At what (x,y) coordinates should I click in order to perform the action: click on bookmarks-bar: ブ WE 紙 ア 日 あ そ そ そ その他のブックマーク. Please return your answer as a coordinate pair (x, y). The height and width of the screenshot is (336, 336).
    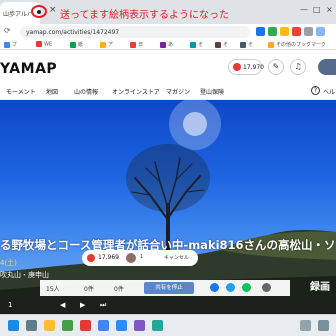
    Looking at the image, I should click on (168, 45).